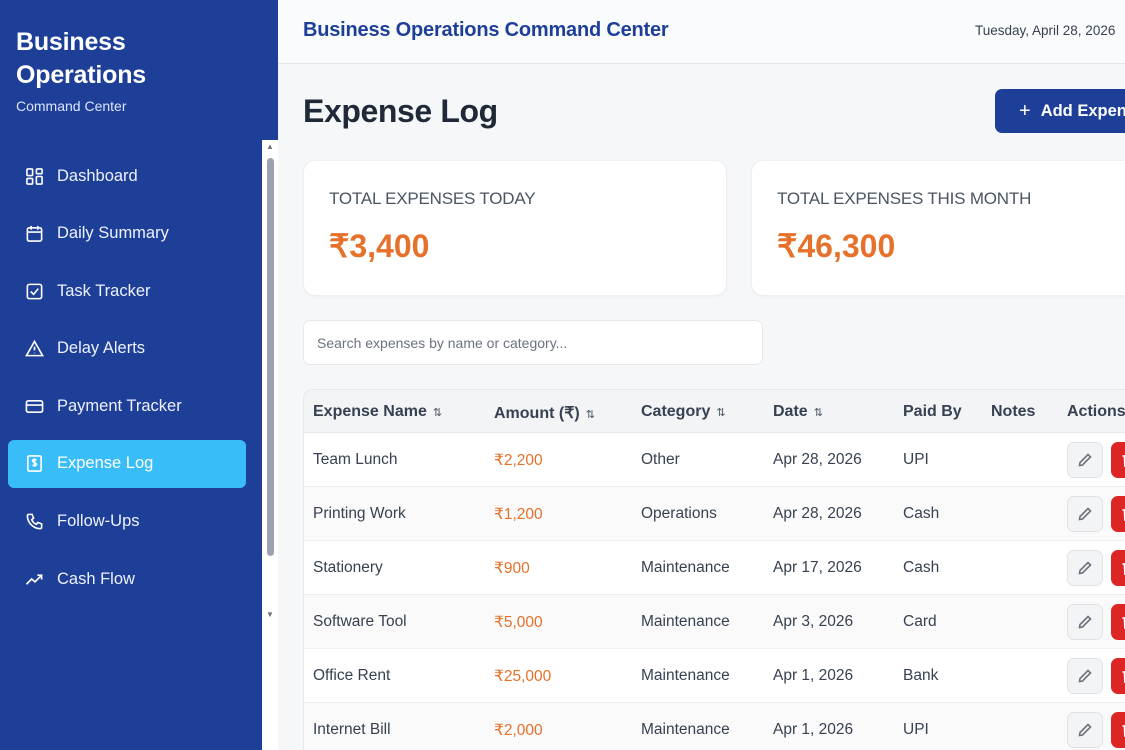 The height and width of the screenshot is (750, 1125). What do you see at coordinates (817, 567) in the screenshot?
I see `cell-date: Apr 17, 2026` at bounding box center [817, 567].